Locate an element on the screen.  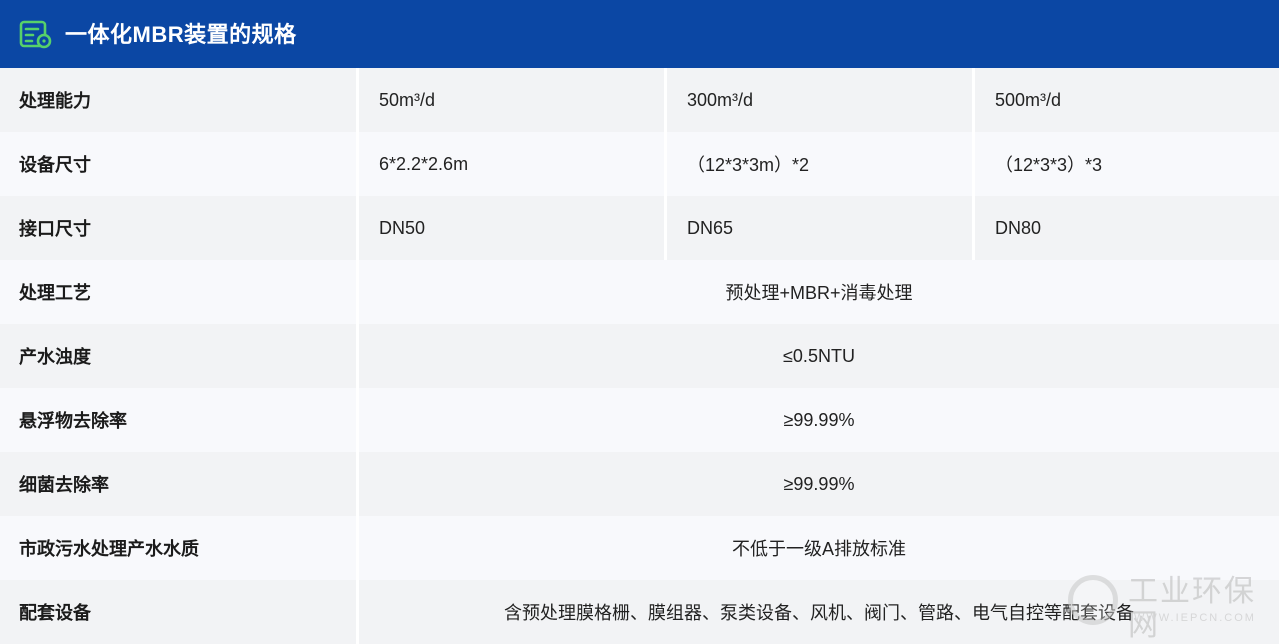
site-watermark: 工业环保网 WWW.IEPCN.COM is located at coordinates (1173, 608).